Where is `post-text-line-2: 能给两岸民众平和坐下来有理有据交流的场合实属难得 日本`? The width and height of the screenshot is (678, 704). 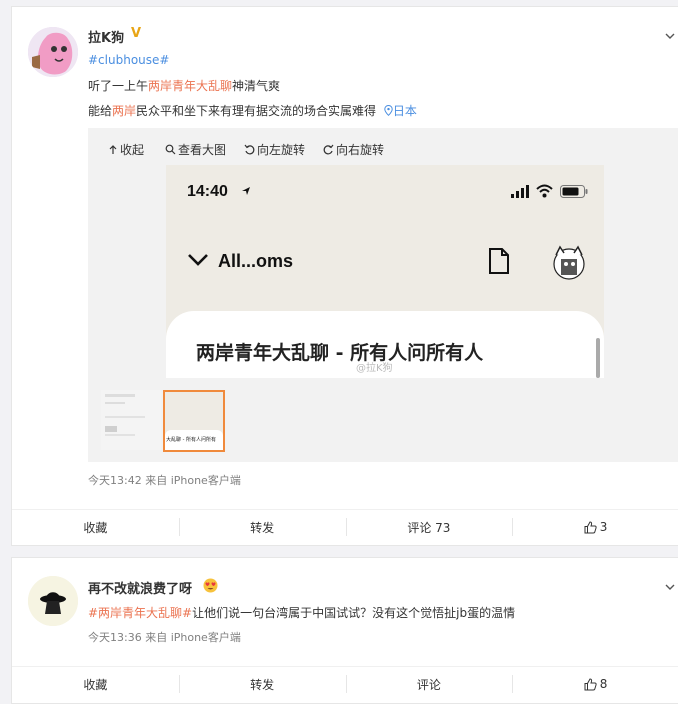
post-text-line-2: 能给两岸民众平和坐下来有理有据交流的场合实属难得 日本 is located at coordinates (252, 111).